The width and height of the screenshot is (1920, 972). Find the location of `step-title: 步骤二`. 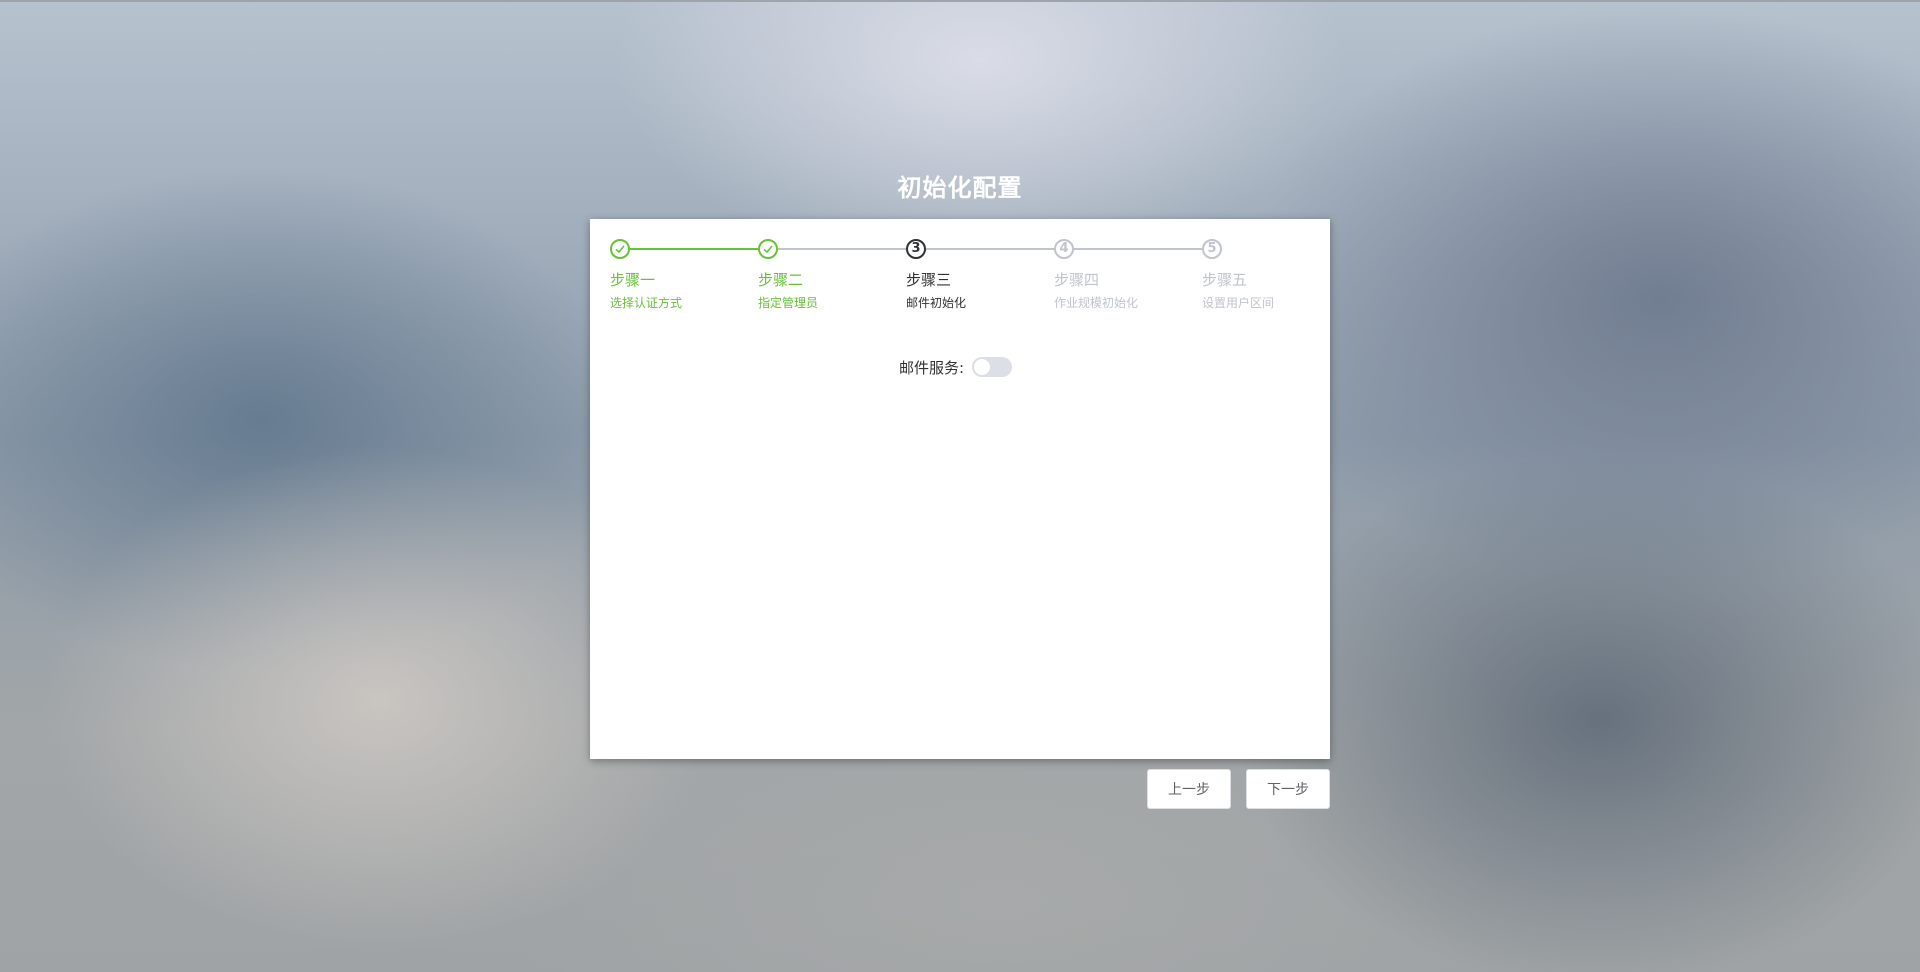

step-title: 步骤二 is located at coordinates (781, 280).